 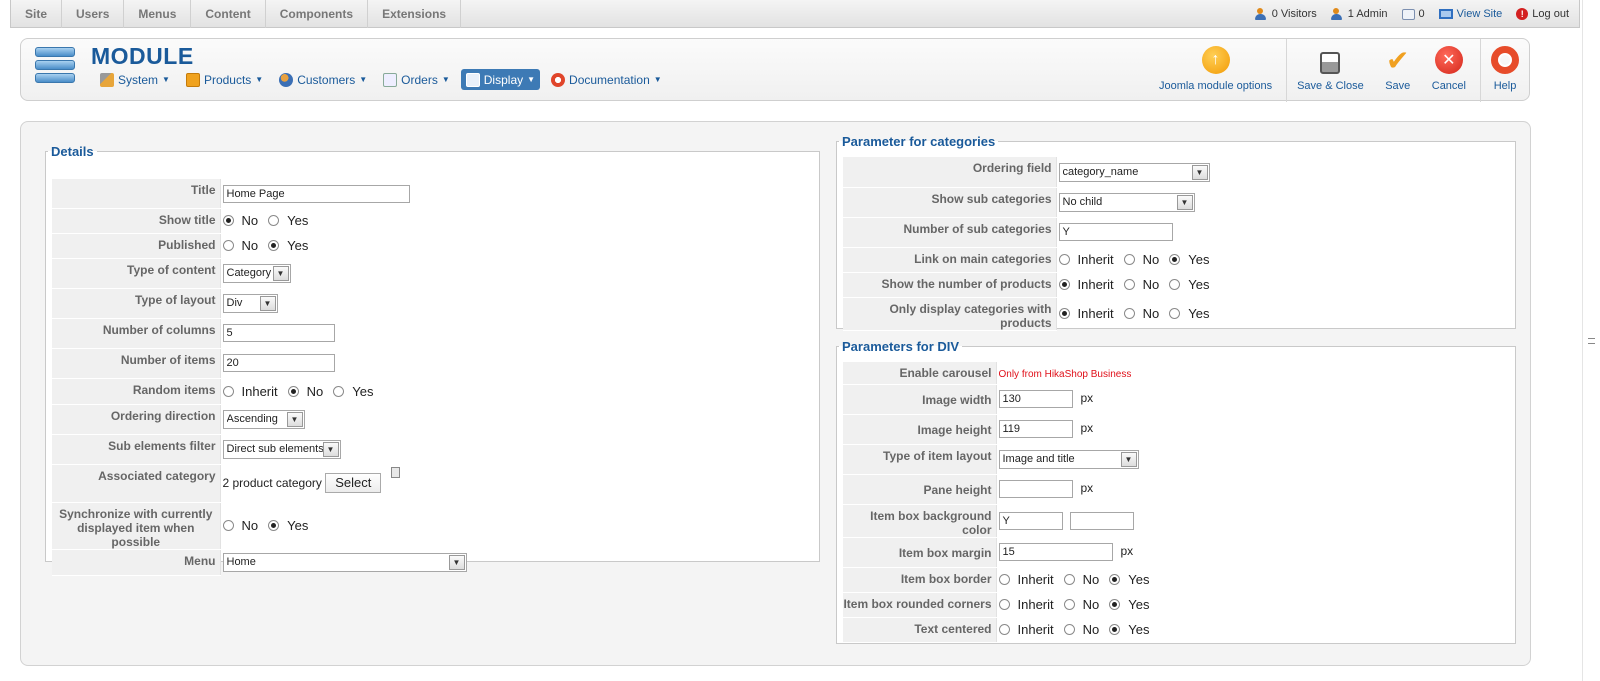 I want to click on num-sub-input: Y, so click(x=1115, y=232).